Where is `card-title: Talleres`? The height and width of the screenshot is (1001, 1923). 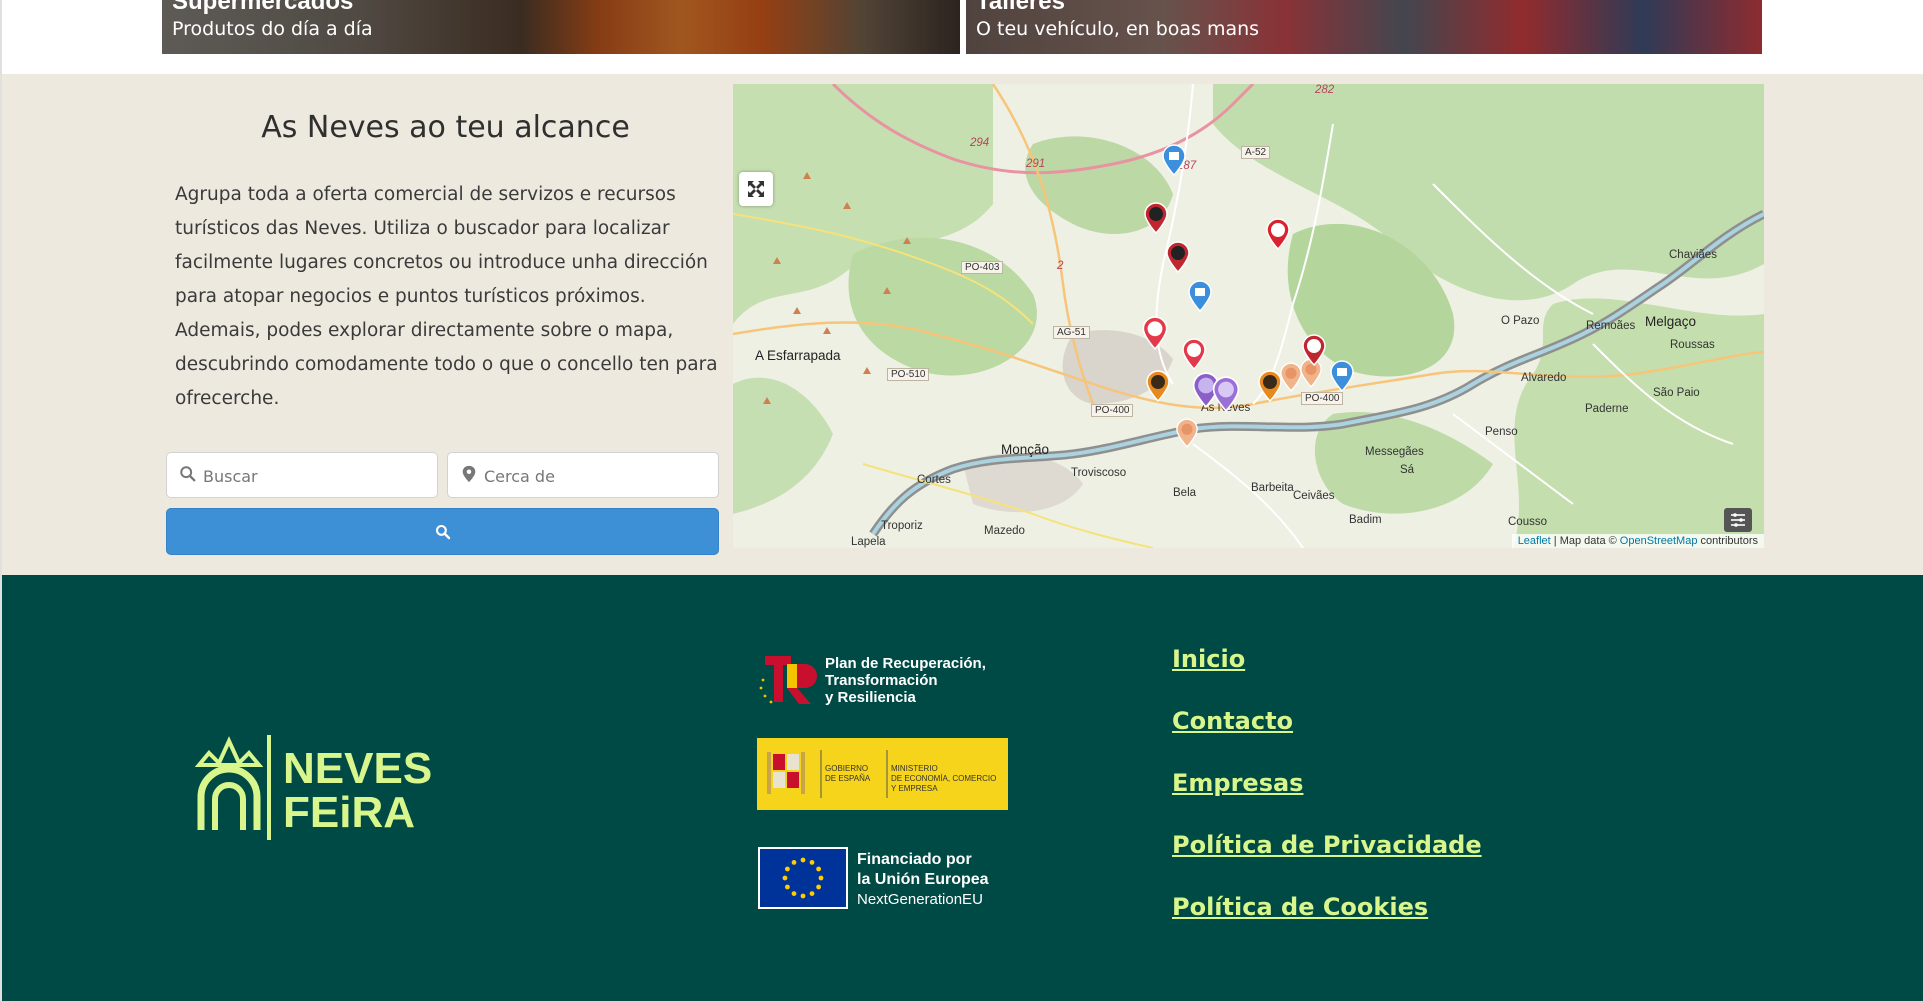 card-title: Talleres is located at coordinates (1020, 7).